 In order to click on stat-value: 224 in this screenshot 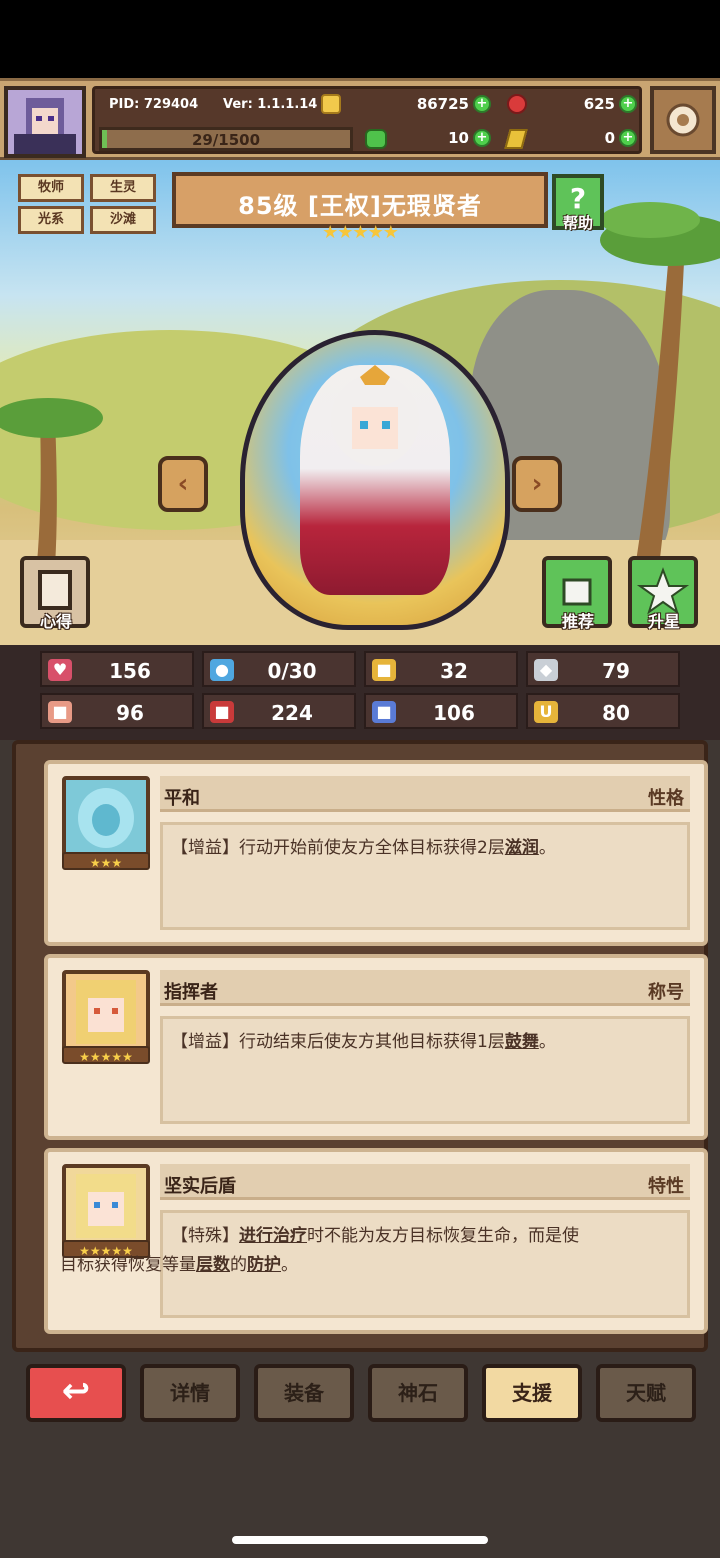, I will do `click(292, 713)`.